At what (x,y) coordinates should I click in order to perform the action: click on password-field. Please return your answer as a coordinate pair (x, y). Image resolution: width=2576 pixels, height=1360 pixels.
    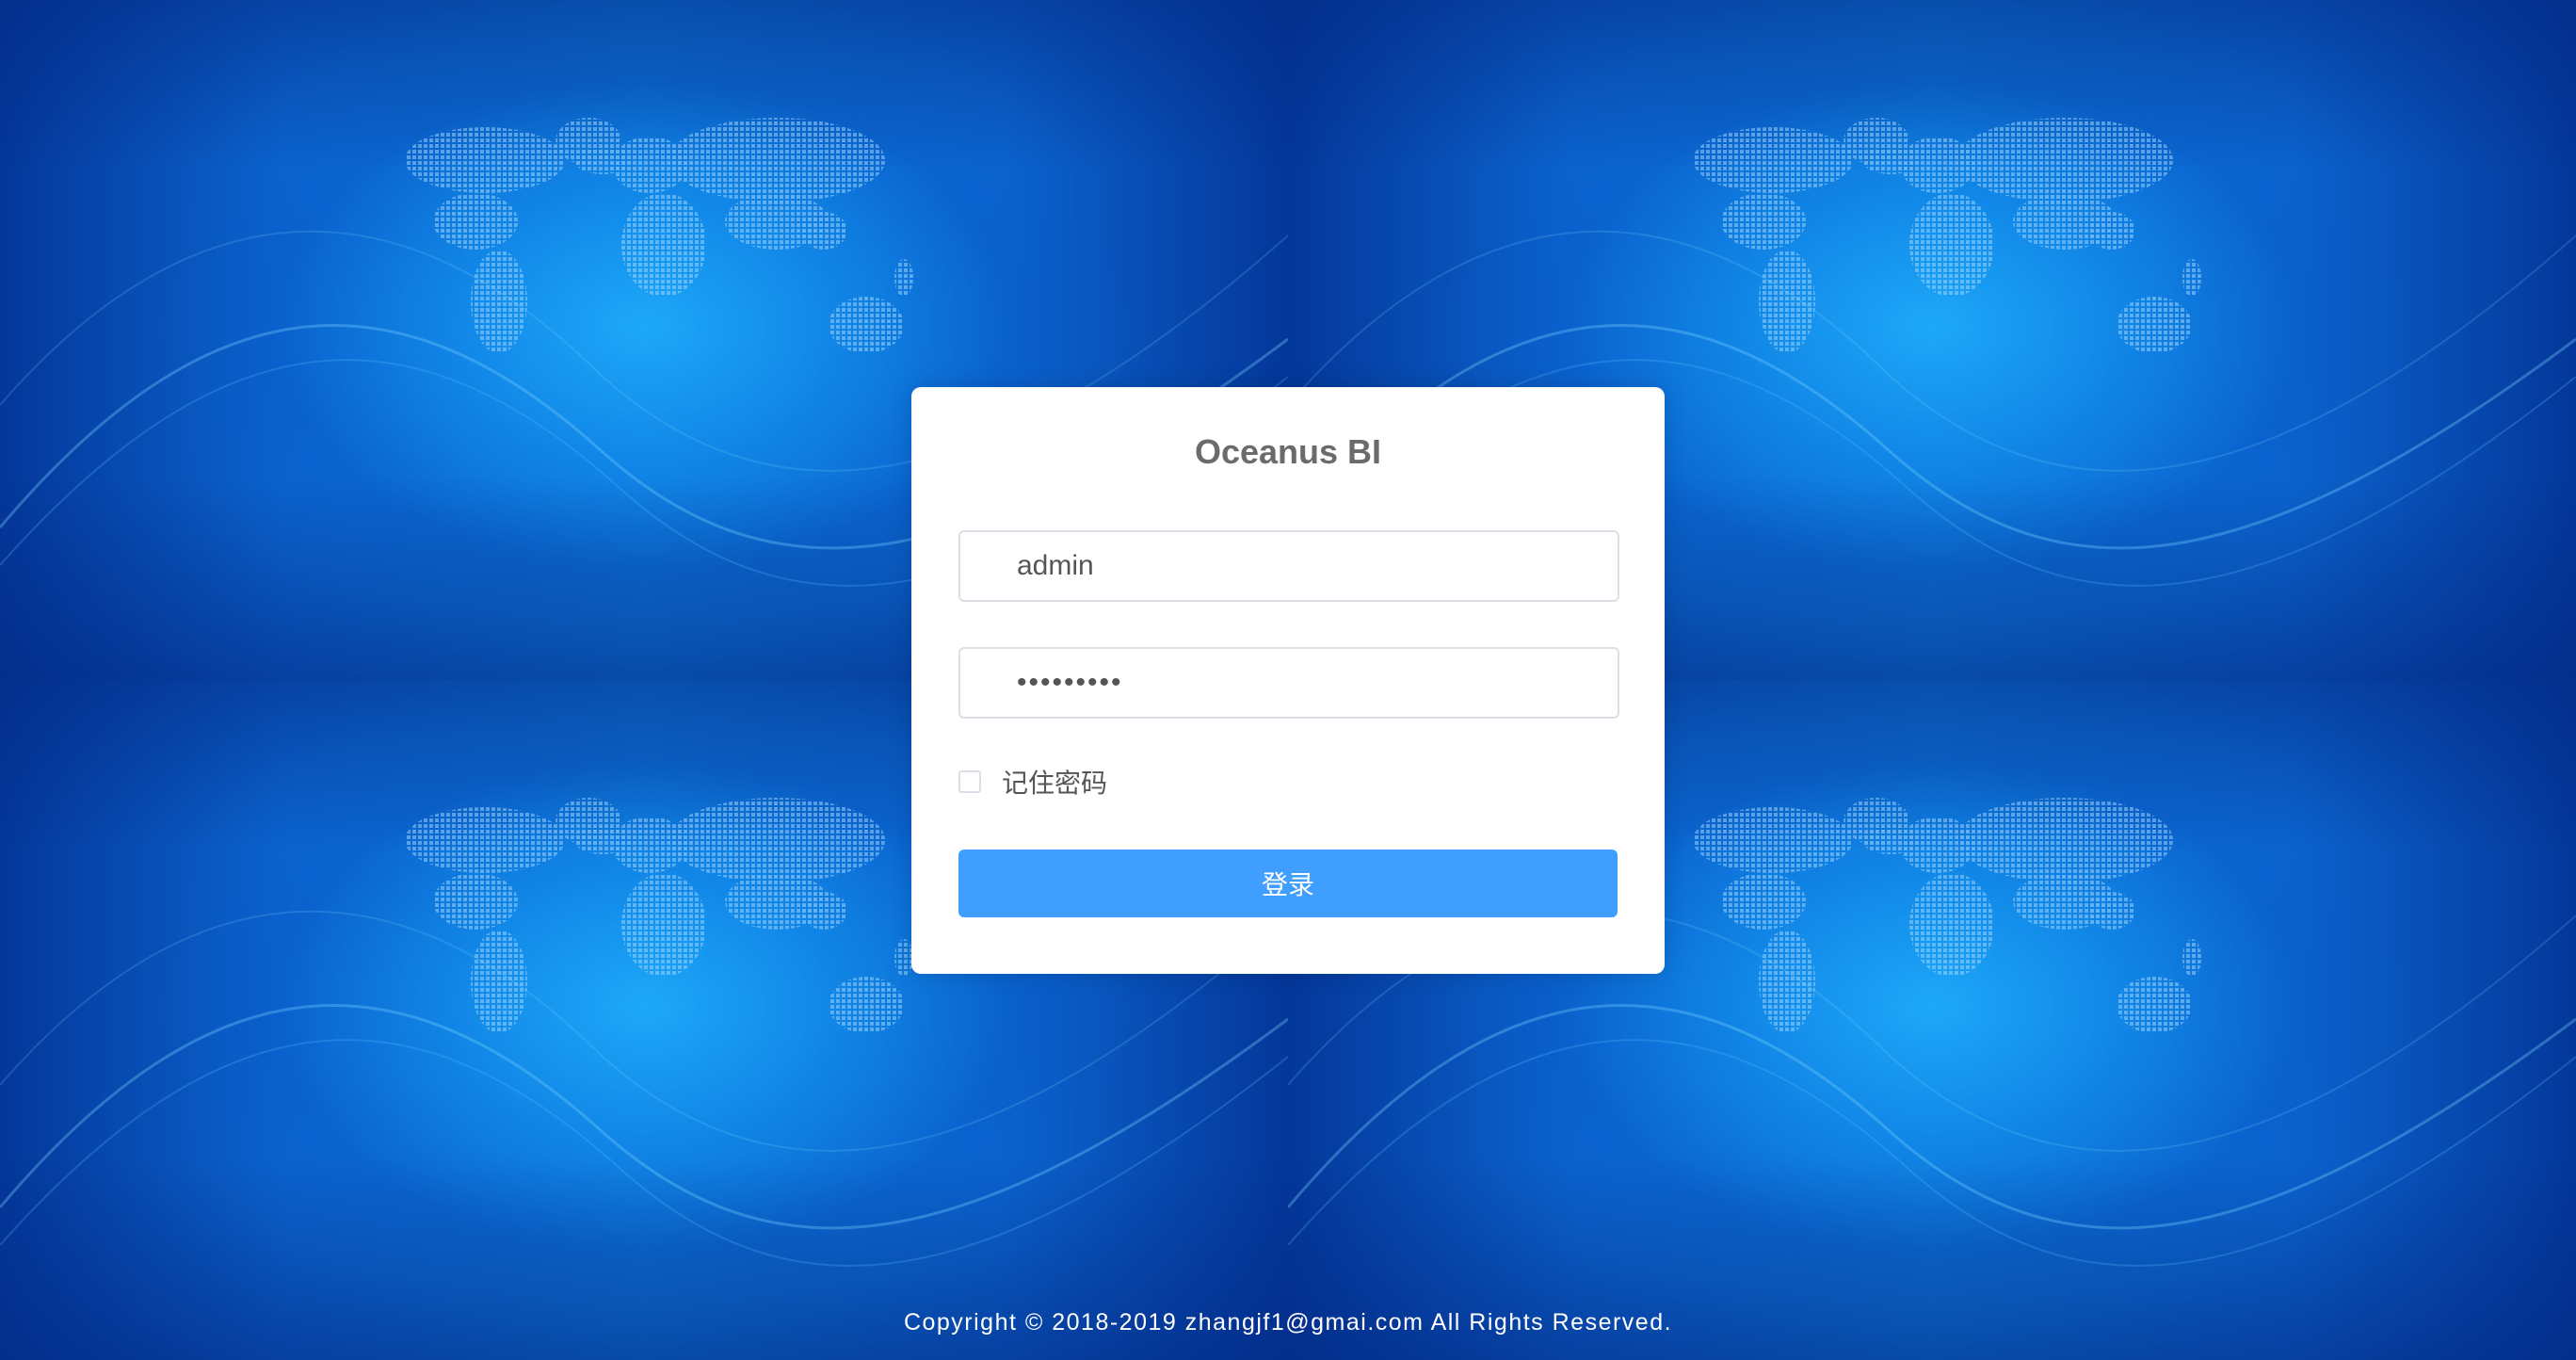
    Looking at the image, I should click on (1288, 683).